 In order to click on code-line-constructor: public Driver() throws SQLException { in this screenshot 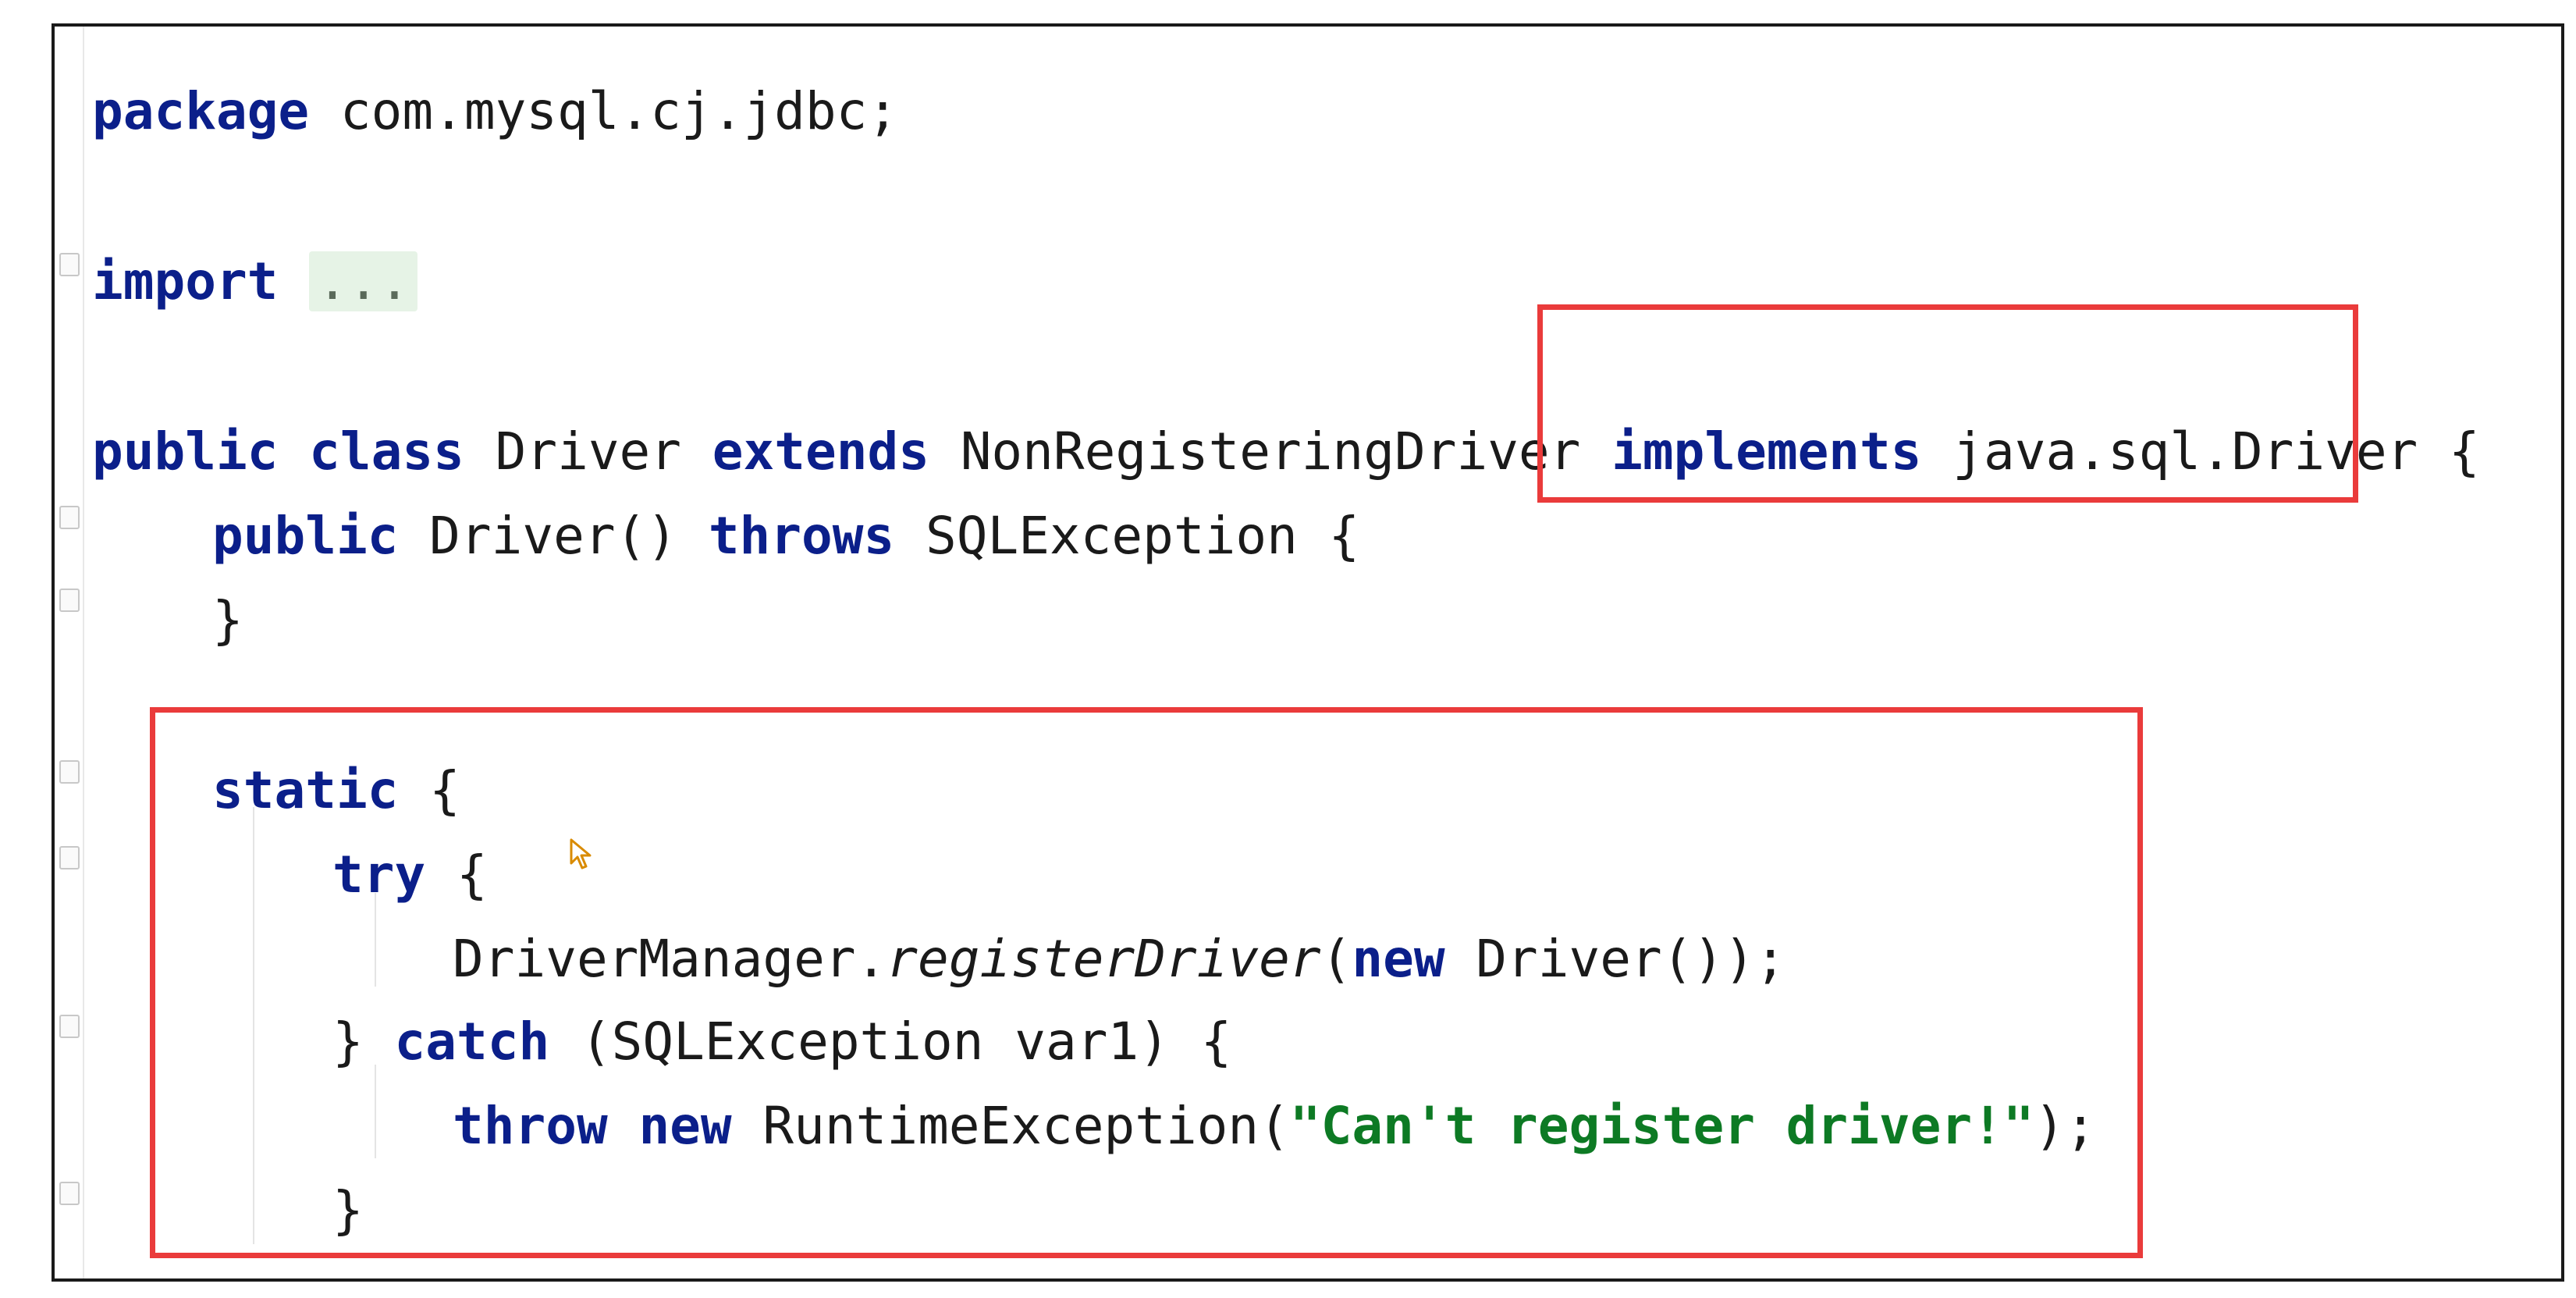, I will do `click(785, 536)`.